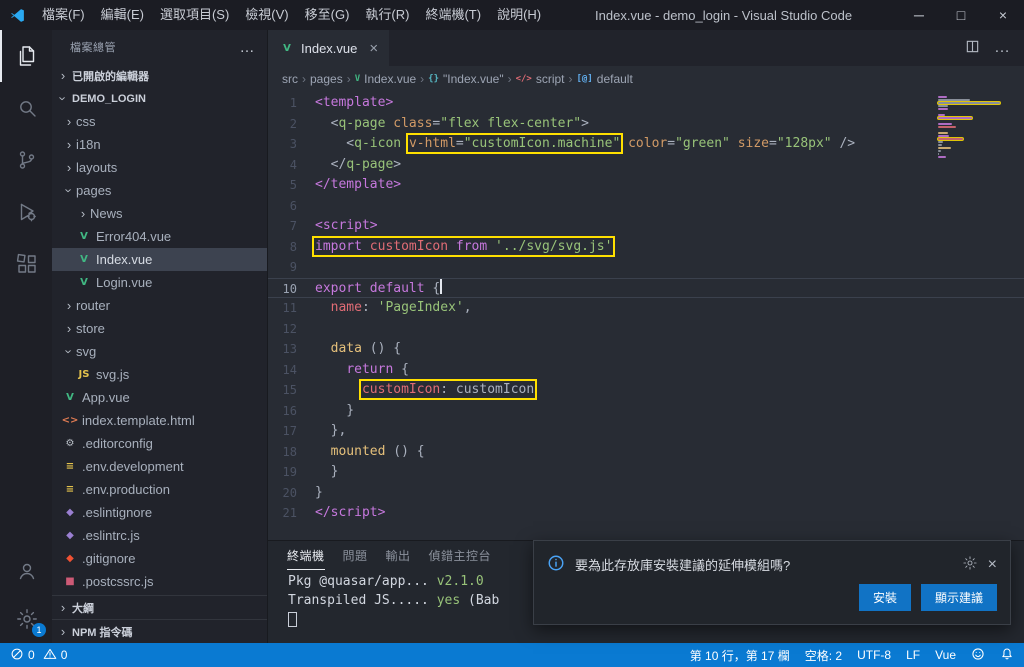  I want to click on panel-tab-output: 輸出, so click(398, 555).